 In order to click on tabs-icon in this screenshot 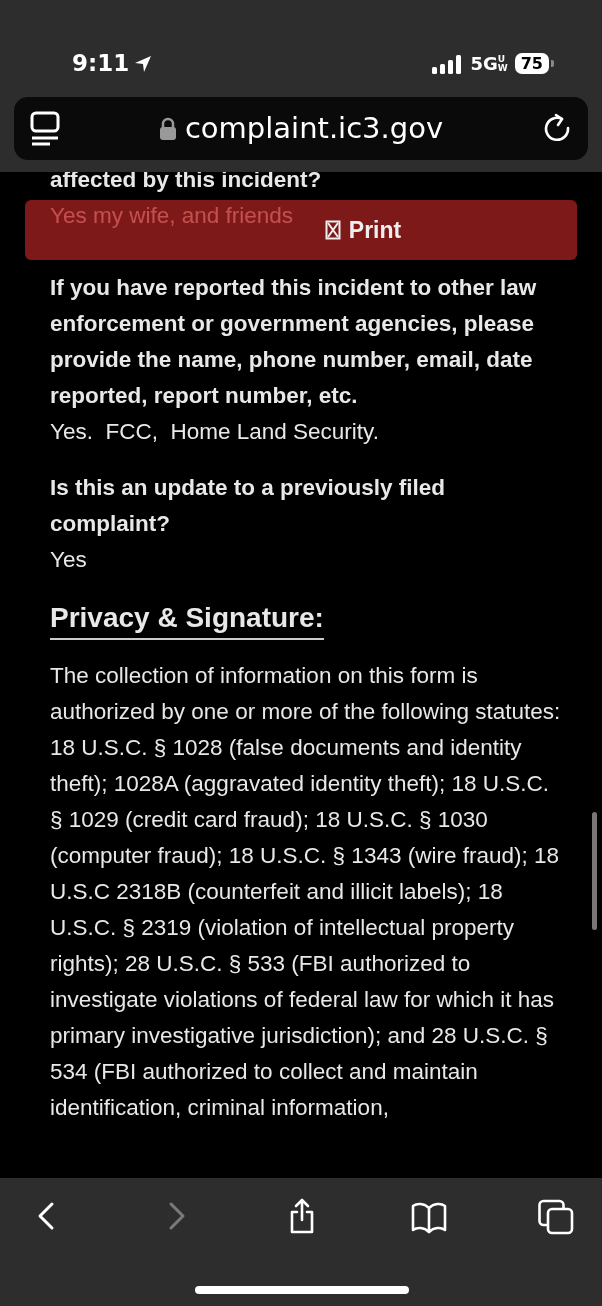, I will do `click(556, 1216)`.